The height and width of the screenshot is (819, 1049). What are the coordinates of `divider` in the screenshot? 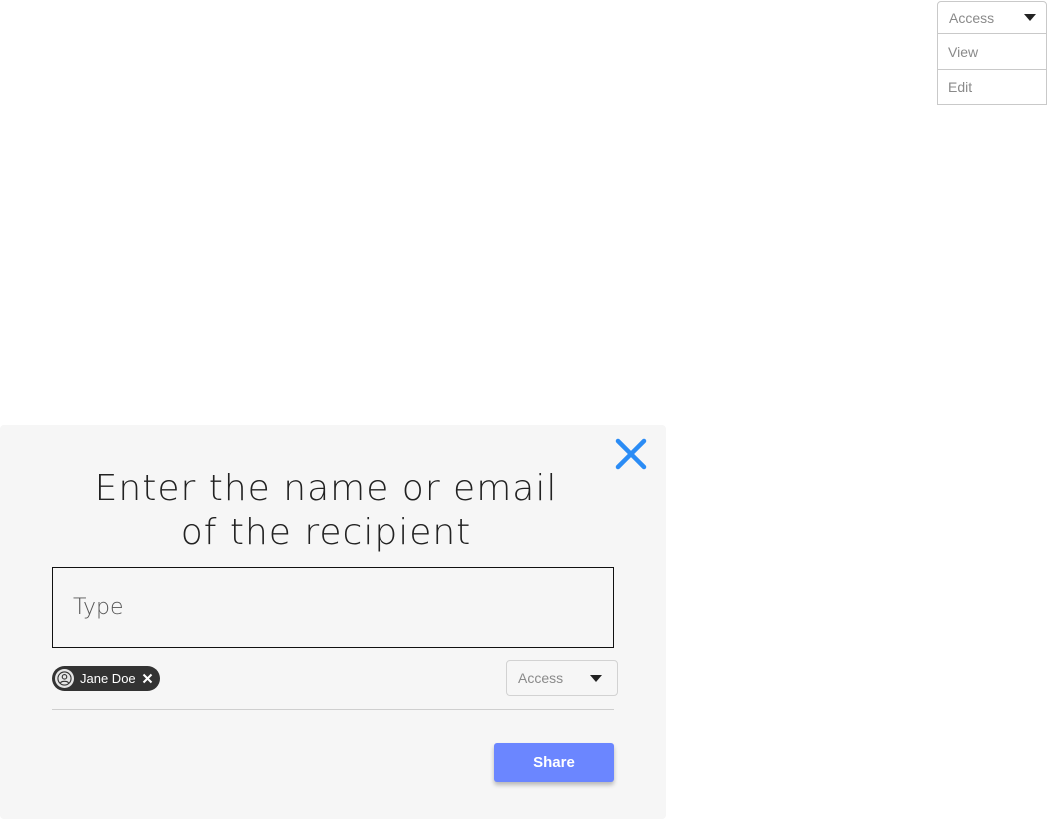 It's located at (333, 709).